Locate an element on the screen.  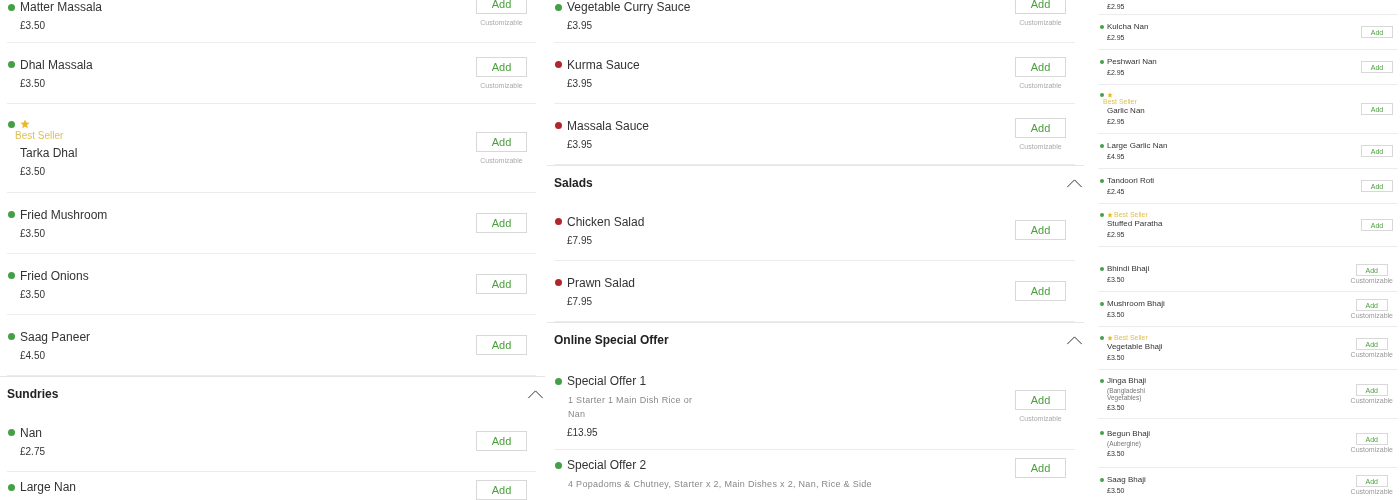
item-price: £4.50 is located at coordinates (33, 355).